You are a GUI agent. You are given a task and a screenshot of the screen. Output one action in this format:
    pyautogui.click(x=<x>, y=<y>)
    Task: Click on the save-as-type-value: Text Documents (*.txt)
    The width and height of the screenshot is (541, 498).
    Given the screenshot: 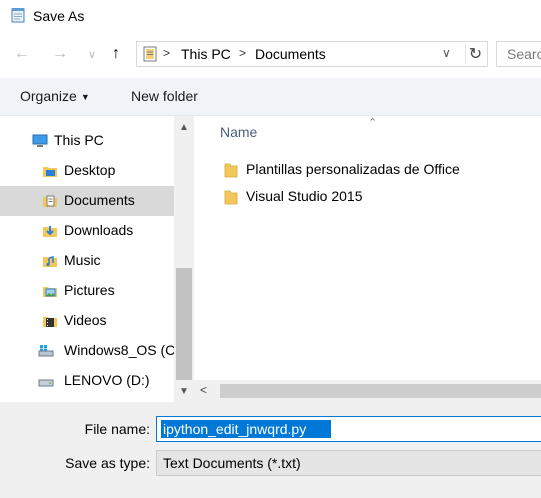 What is the action you would take?
    pyautogui.click(x=232, y=463)
    